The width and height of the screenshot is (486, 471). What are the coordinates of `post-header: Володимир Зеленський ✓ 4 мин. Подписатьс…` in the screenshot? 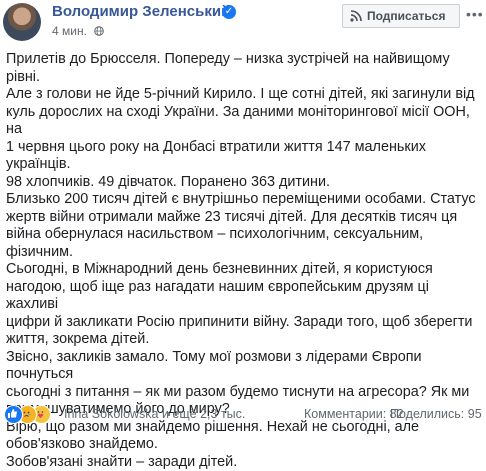 It's located at (243, 22).